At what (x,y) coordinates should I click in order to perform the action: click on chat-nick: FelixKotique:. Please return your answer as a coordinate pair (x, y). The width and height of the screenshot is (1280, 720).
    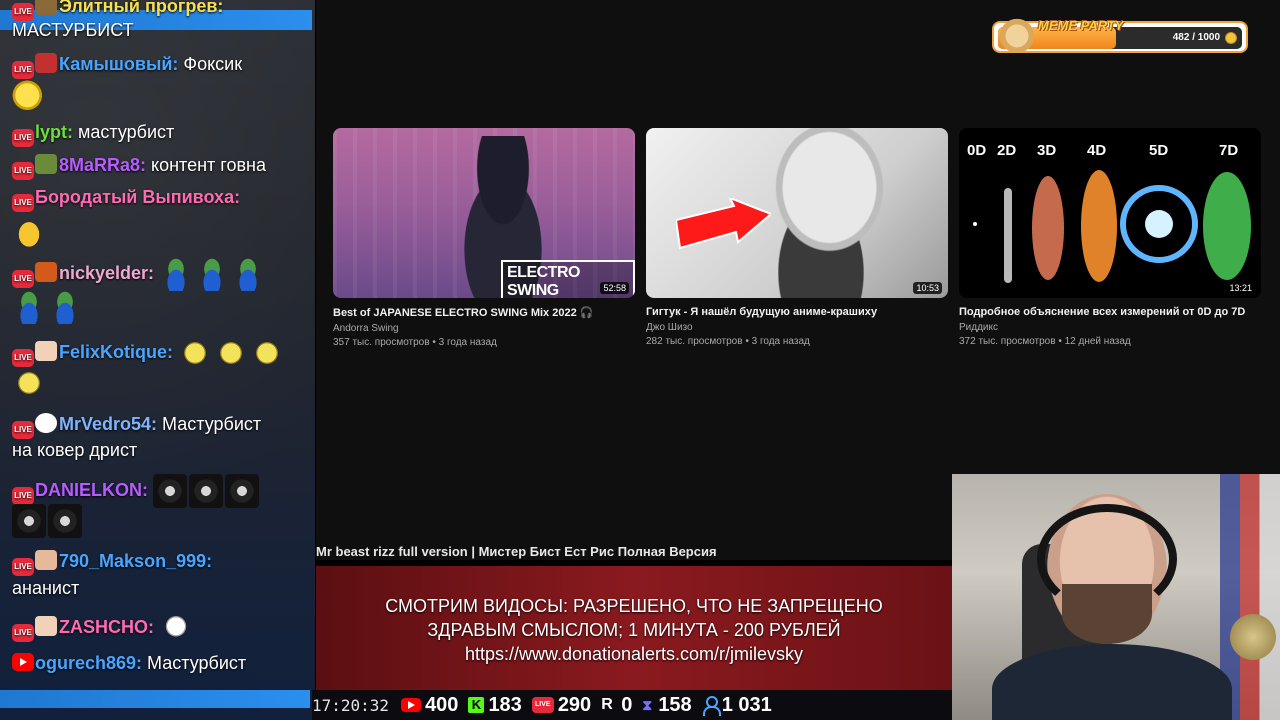
    Looking at the image, I should click on (116, 351).